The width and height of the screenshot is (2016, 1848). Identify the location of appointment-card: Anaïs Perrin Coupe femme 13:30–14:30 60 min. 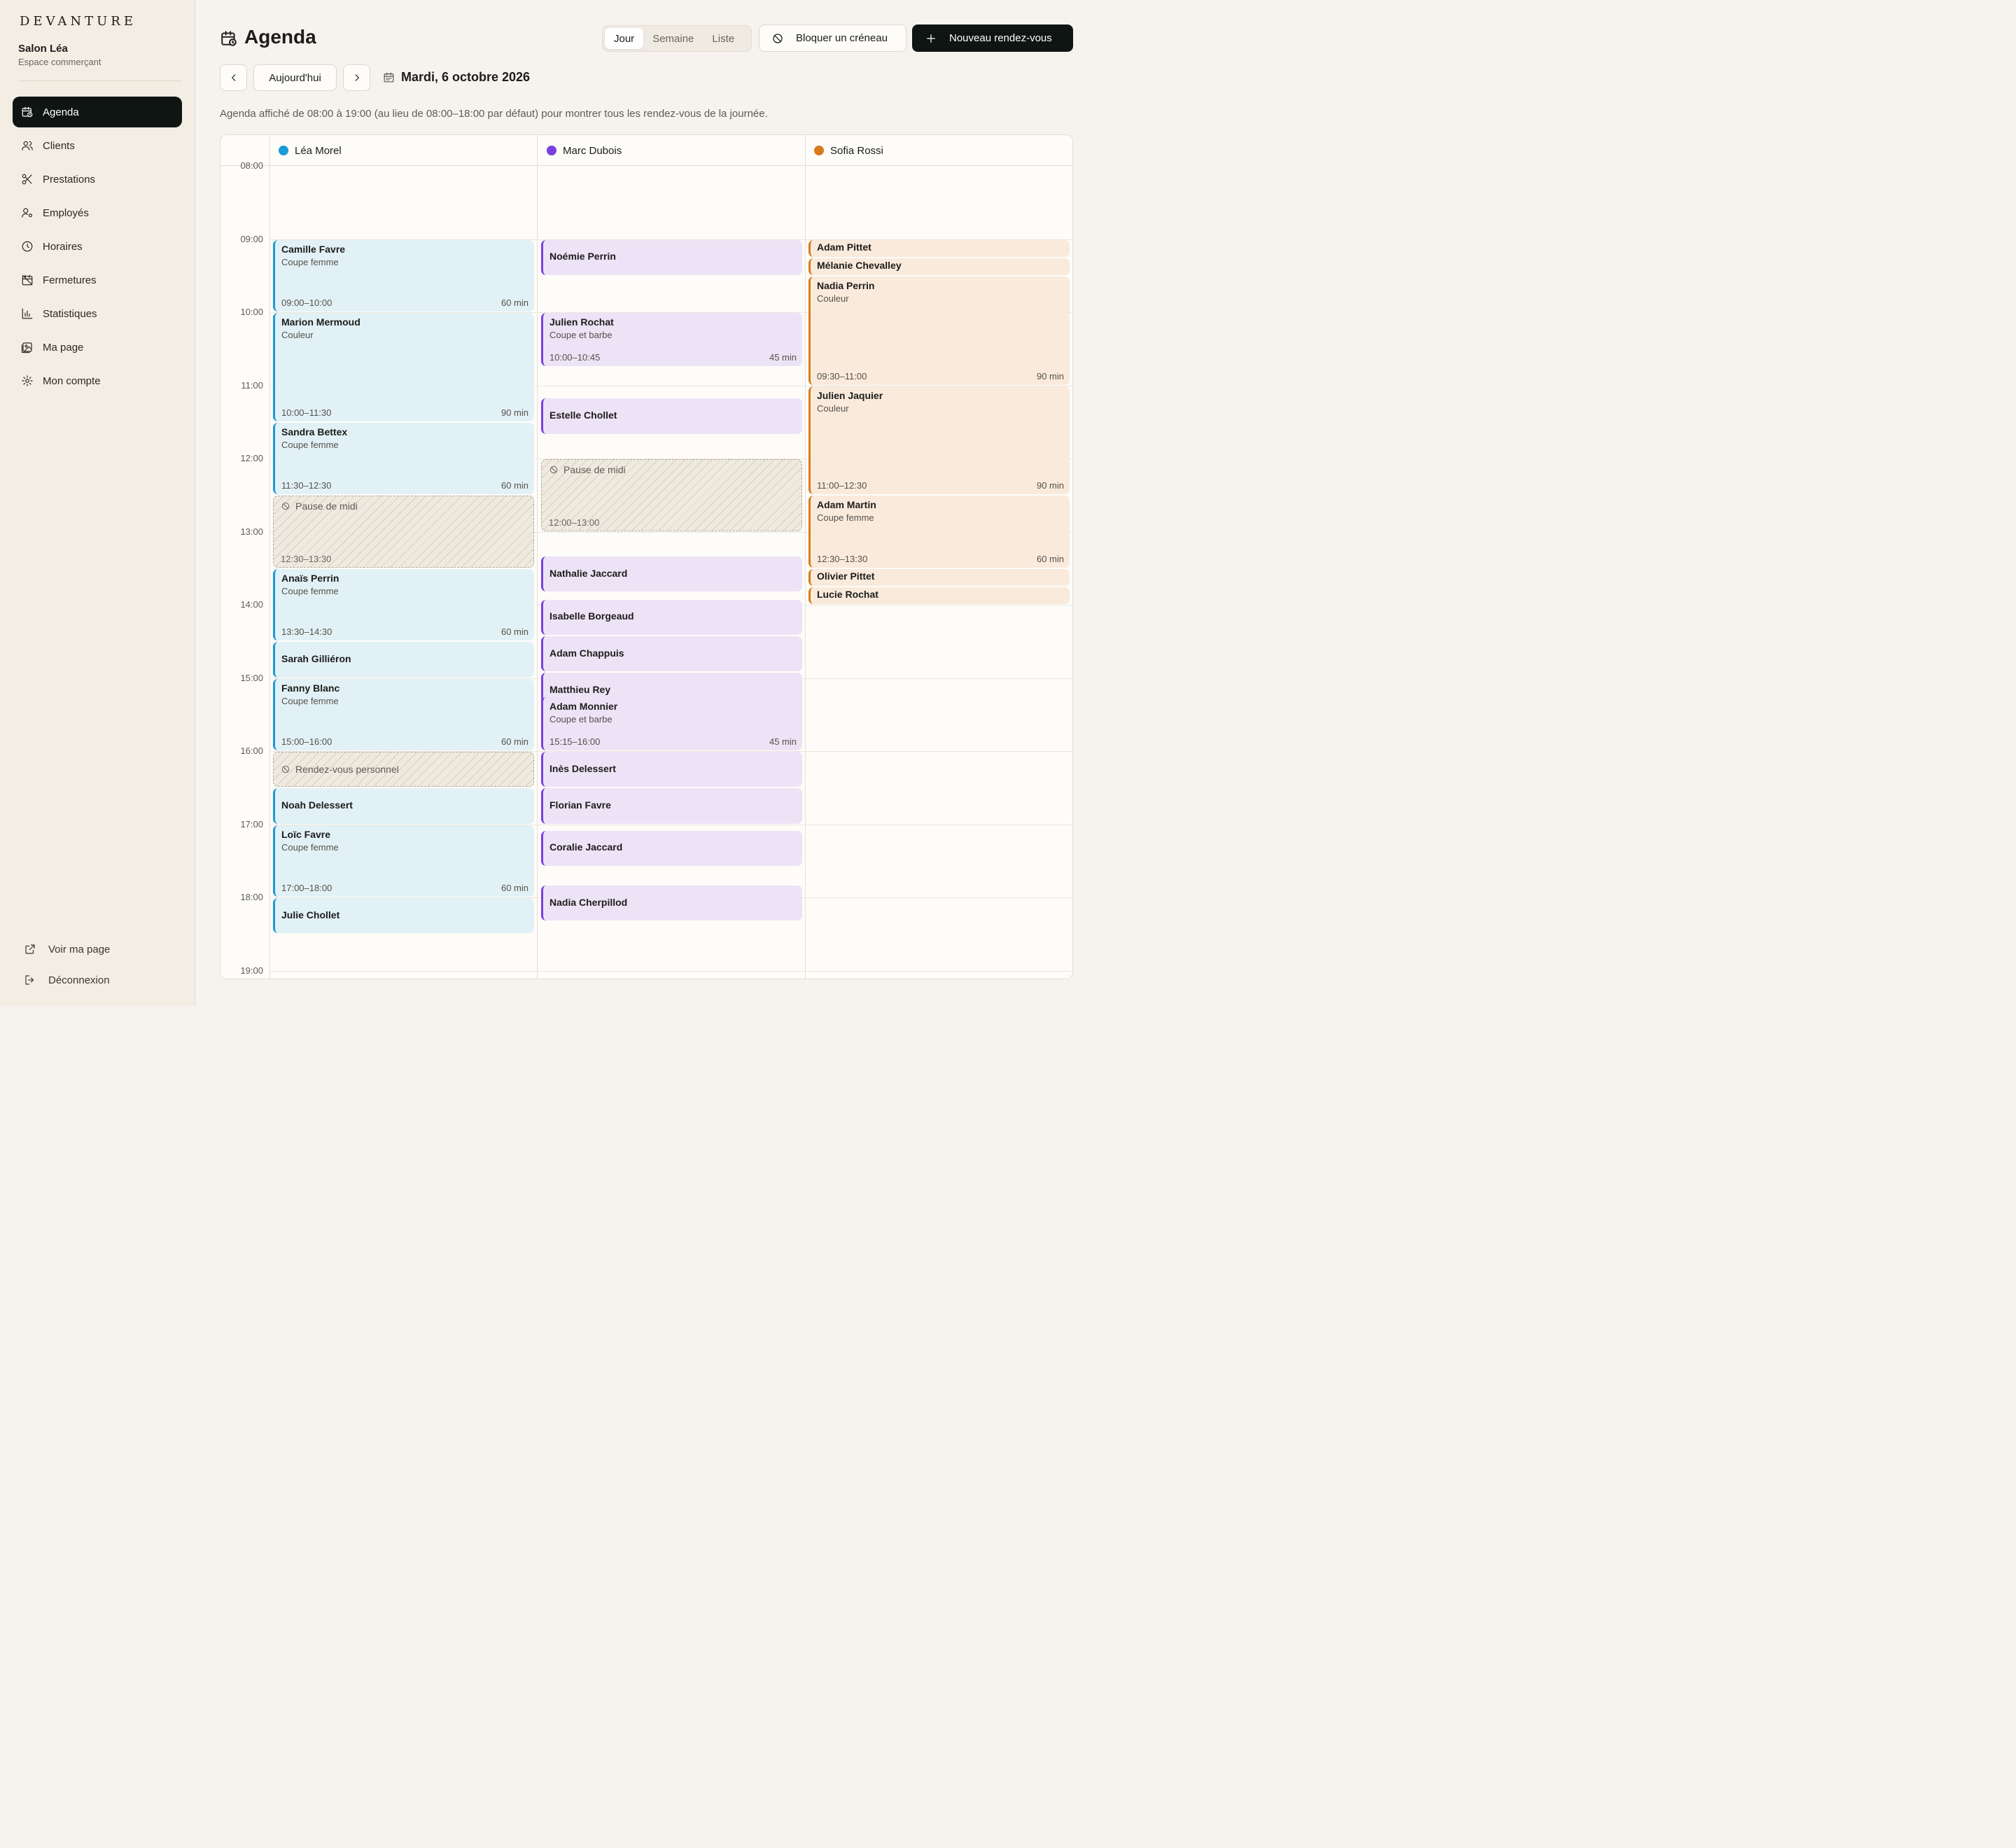
(403, 604).